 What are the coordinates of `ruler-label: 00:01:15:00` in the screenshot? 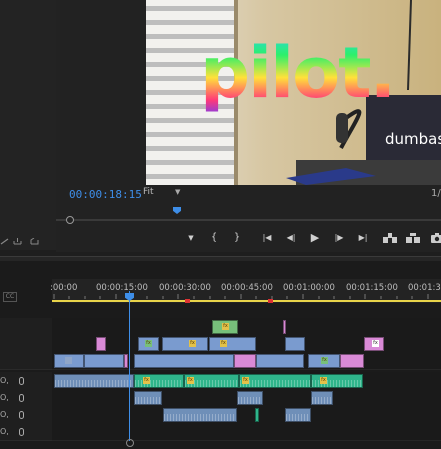 It's located at (372, 288).